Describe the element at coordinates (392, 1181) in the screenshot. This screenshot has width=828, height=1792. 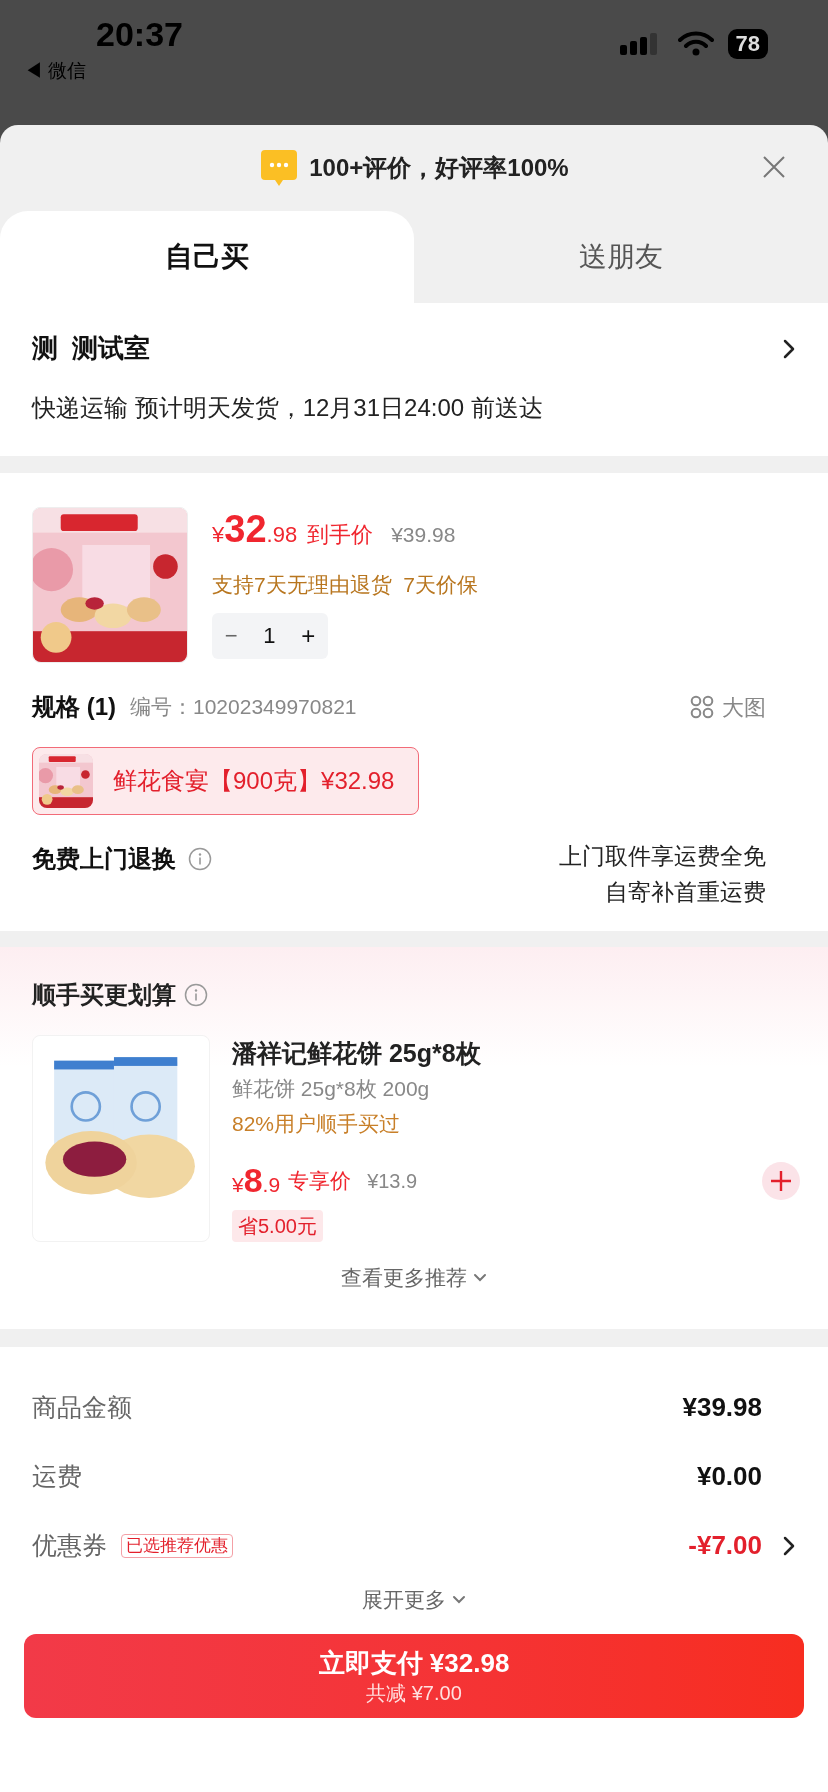
I see `addon-original-price: ¥13.9` at that location.